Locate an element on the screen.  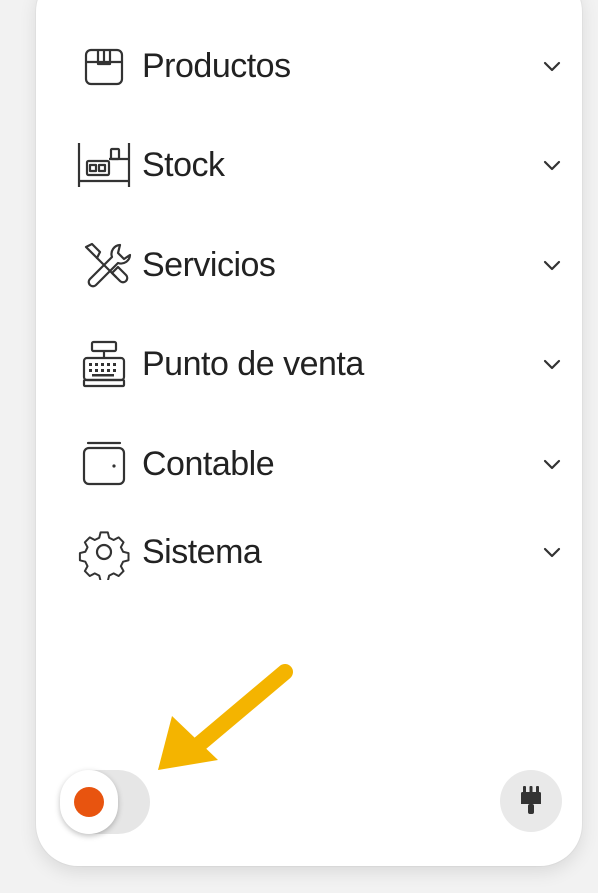
menu-item-stock: Stock is located at coordinates (321, 165).